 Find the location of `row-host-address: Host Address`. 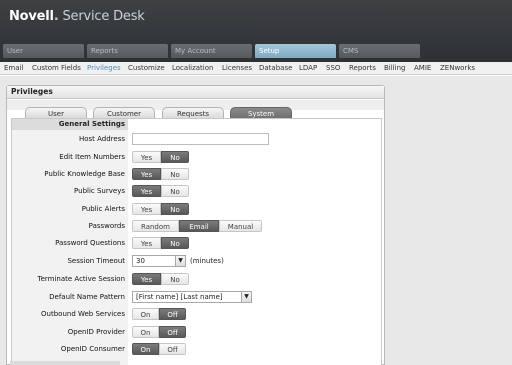

row-host-address: Host Address is located at coordinates (197, 139).